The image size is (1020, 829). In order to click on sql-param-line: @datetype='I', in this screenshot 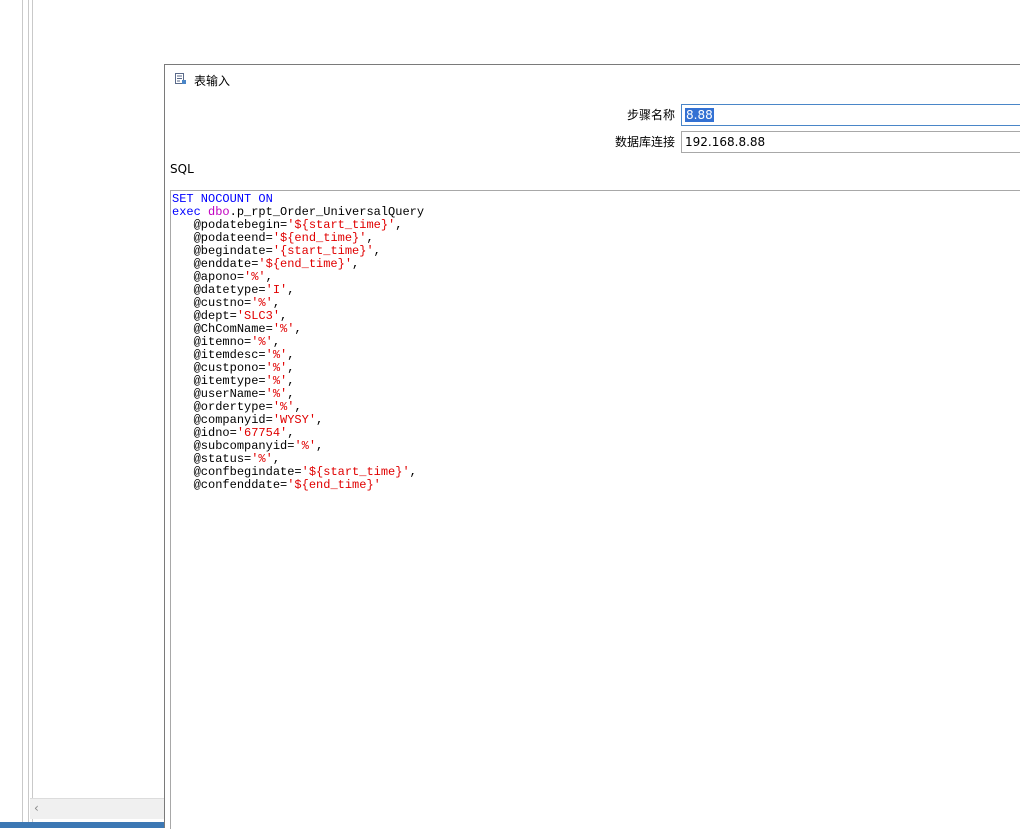, I will do `click(244, 290)`.